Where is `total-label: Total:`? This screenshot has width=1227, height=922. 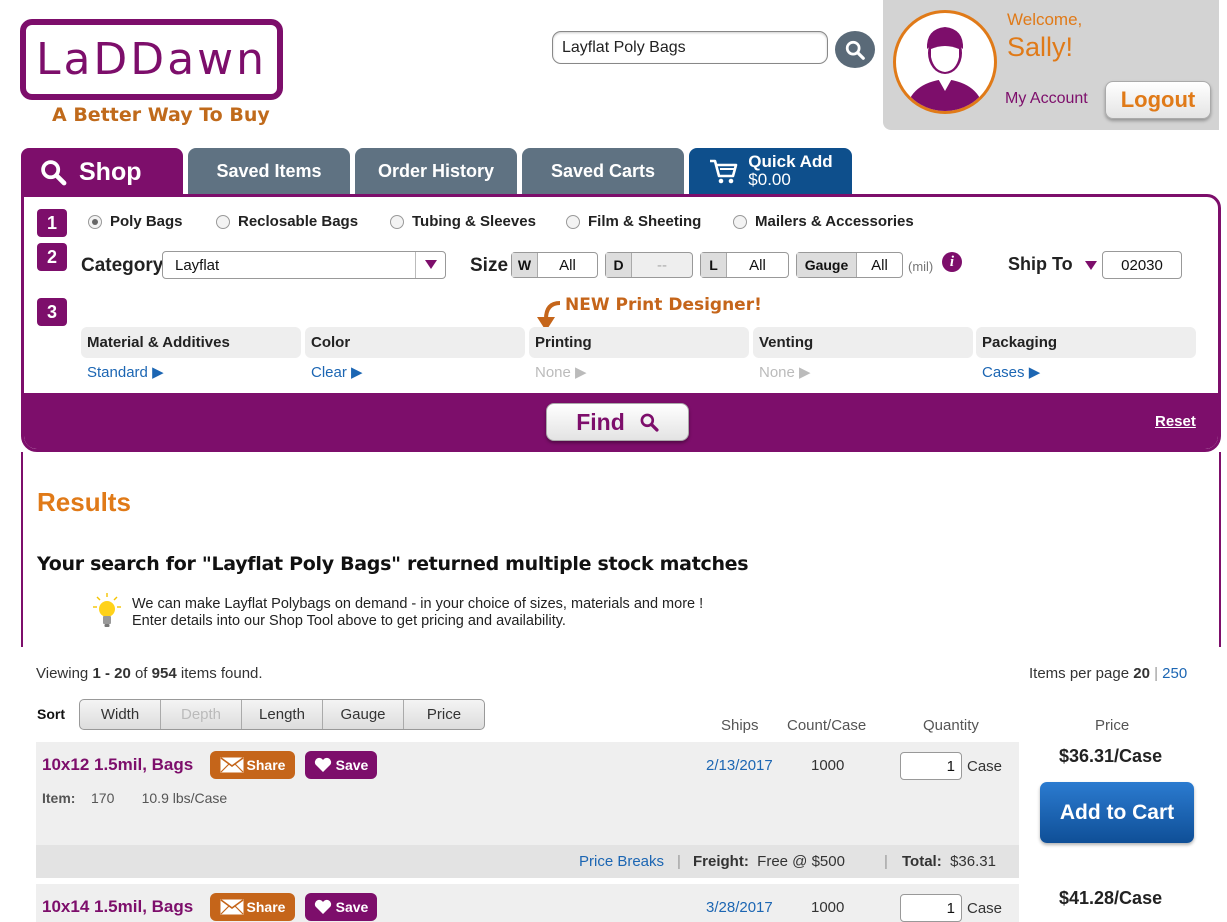 total-label: Total: is located at coordinates (922, 861).